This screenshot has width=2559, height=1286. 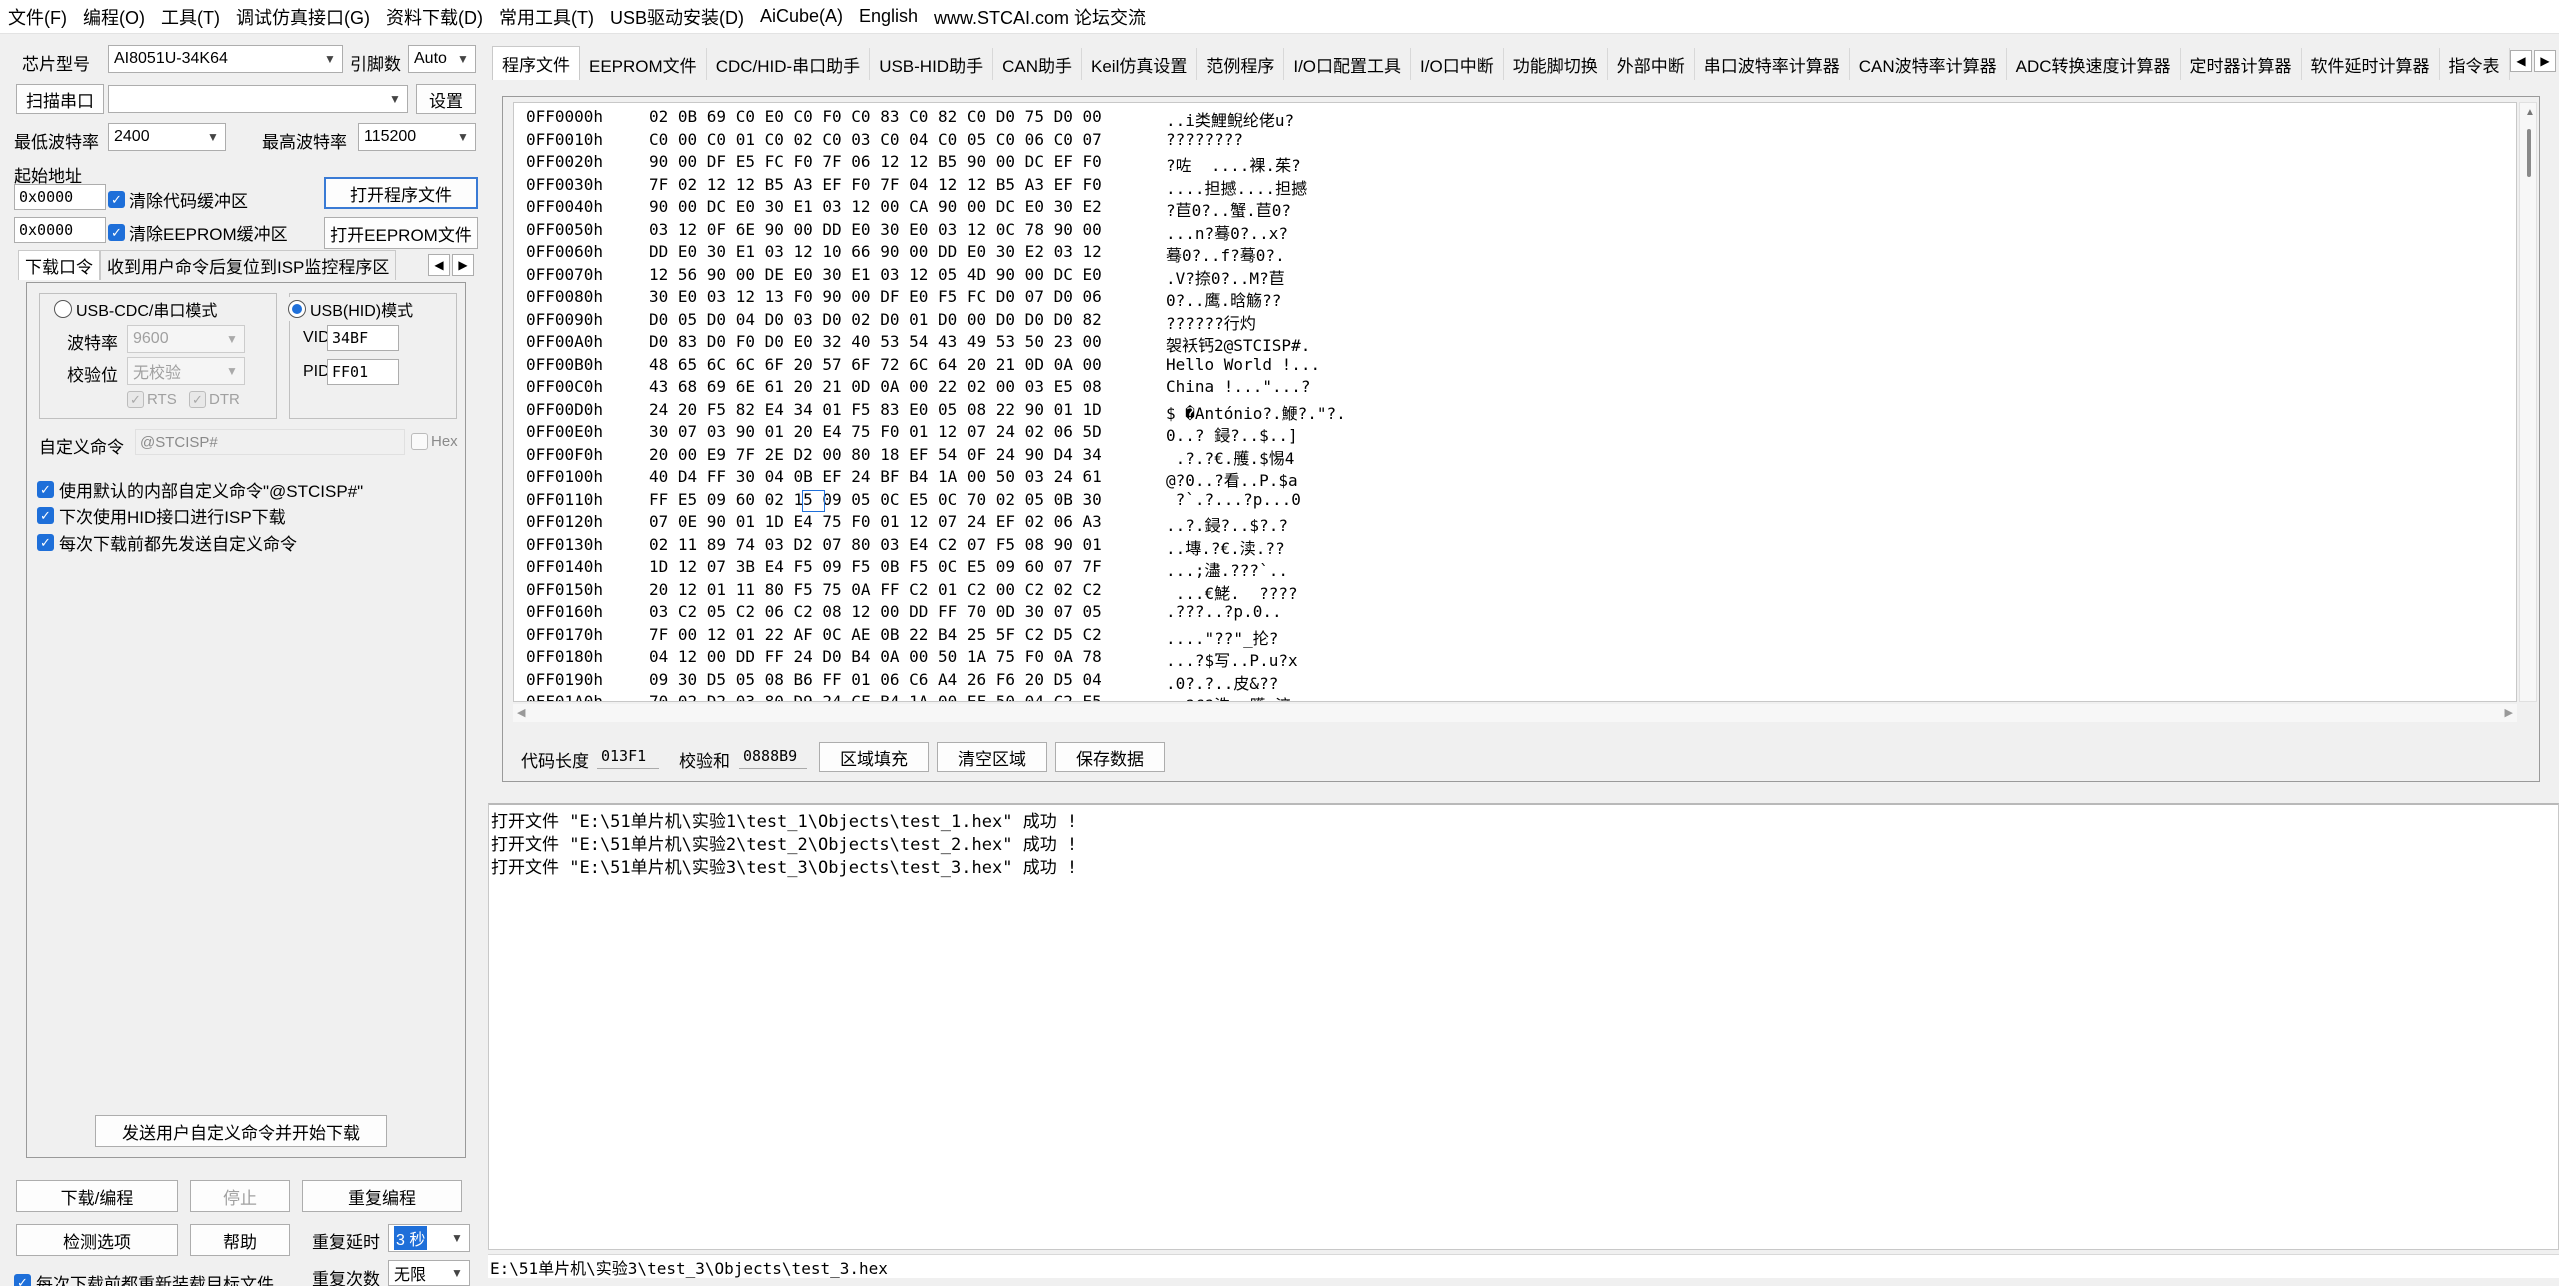 What do you see at coordinates (888, 16) in the screenshot?
I see `menu-item: English` at bounding box center [888, 16].